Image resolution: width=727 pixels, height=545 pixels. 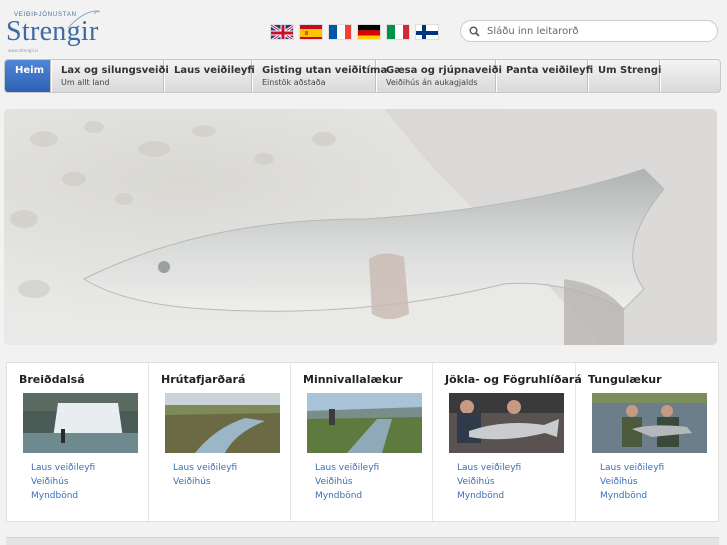 I want to click on logo-url: www.strengir.is, so click(x=23, y=50).